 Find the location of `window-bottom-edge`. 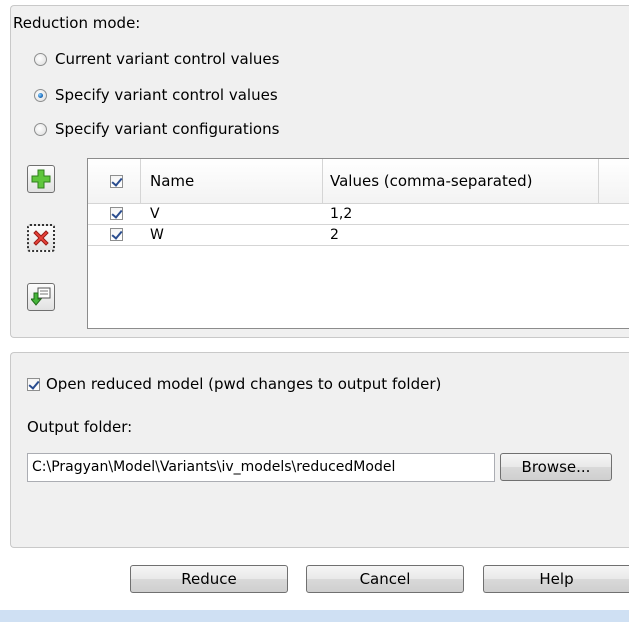

window-bottom-edge is located at coordinates (314, 616).